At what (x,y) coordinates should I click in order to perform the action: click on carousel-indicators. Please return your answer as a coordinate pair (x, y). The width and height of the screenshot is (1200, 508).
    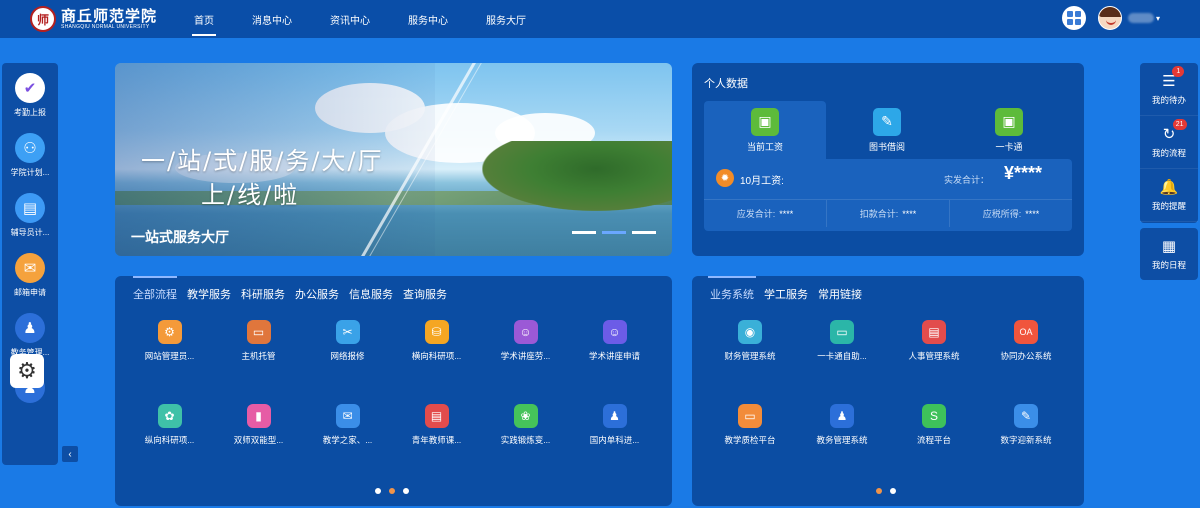
    Looking at the image, I should click on (614, 232).